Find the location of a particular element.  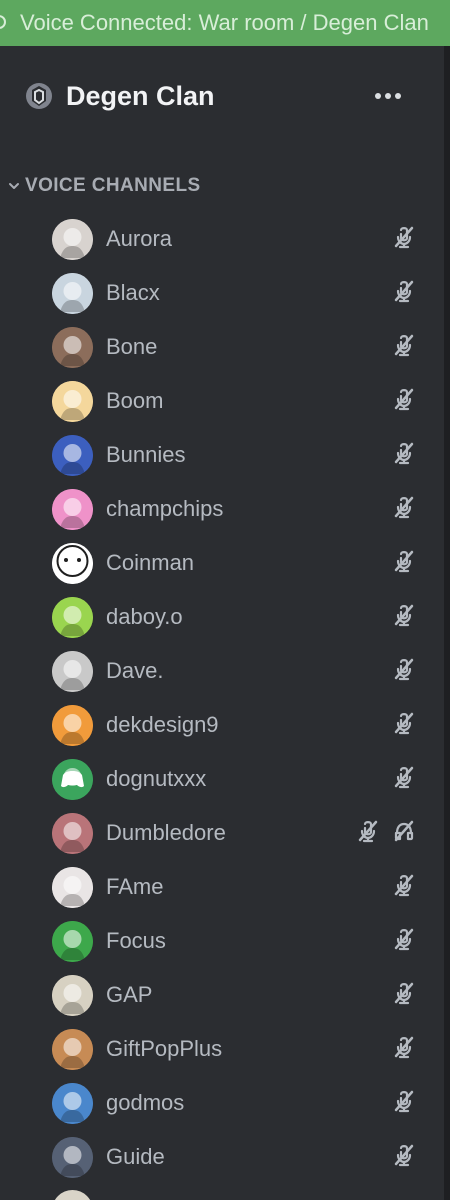

member-name: Guide is located at coordinates (135, 1156).